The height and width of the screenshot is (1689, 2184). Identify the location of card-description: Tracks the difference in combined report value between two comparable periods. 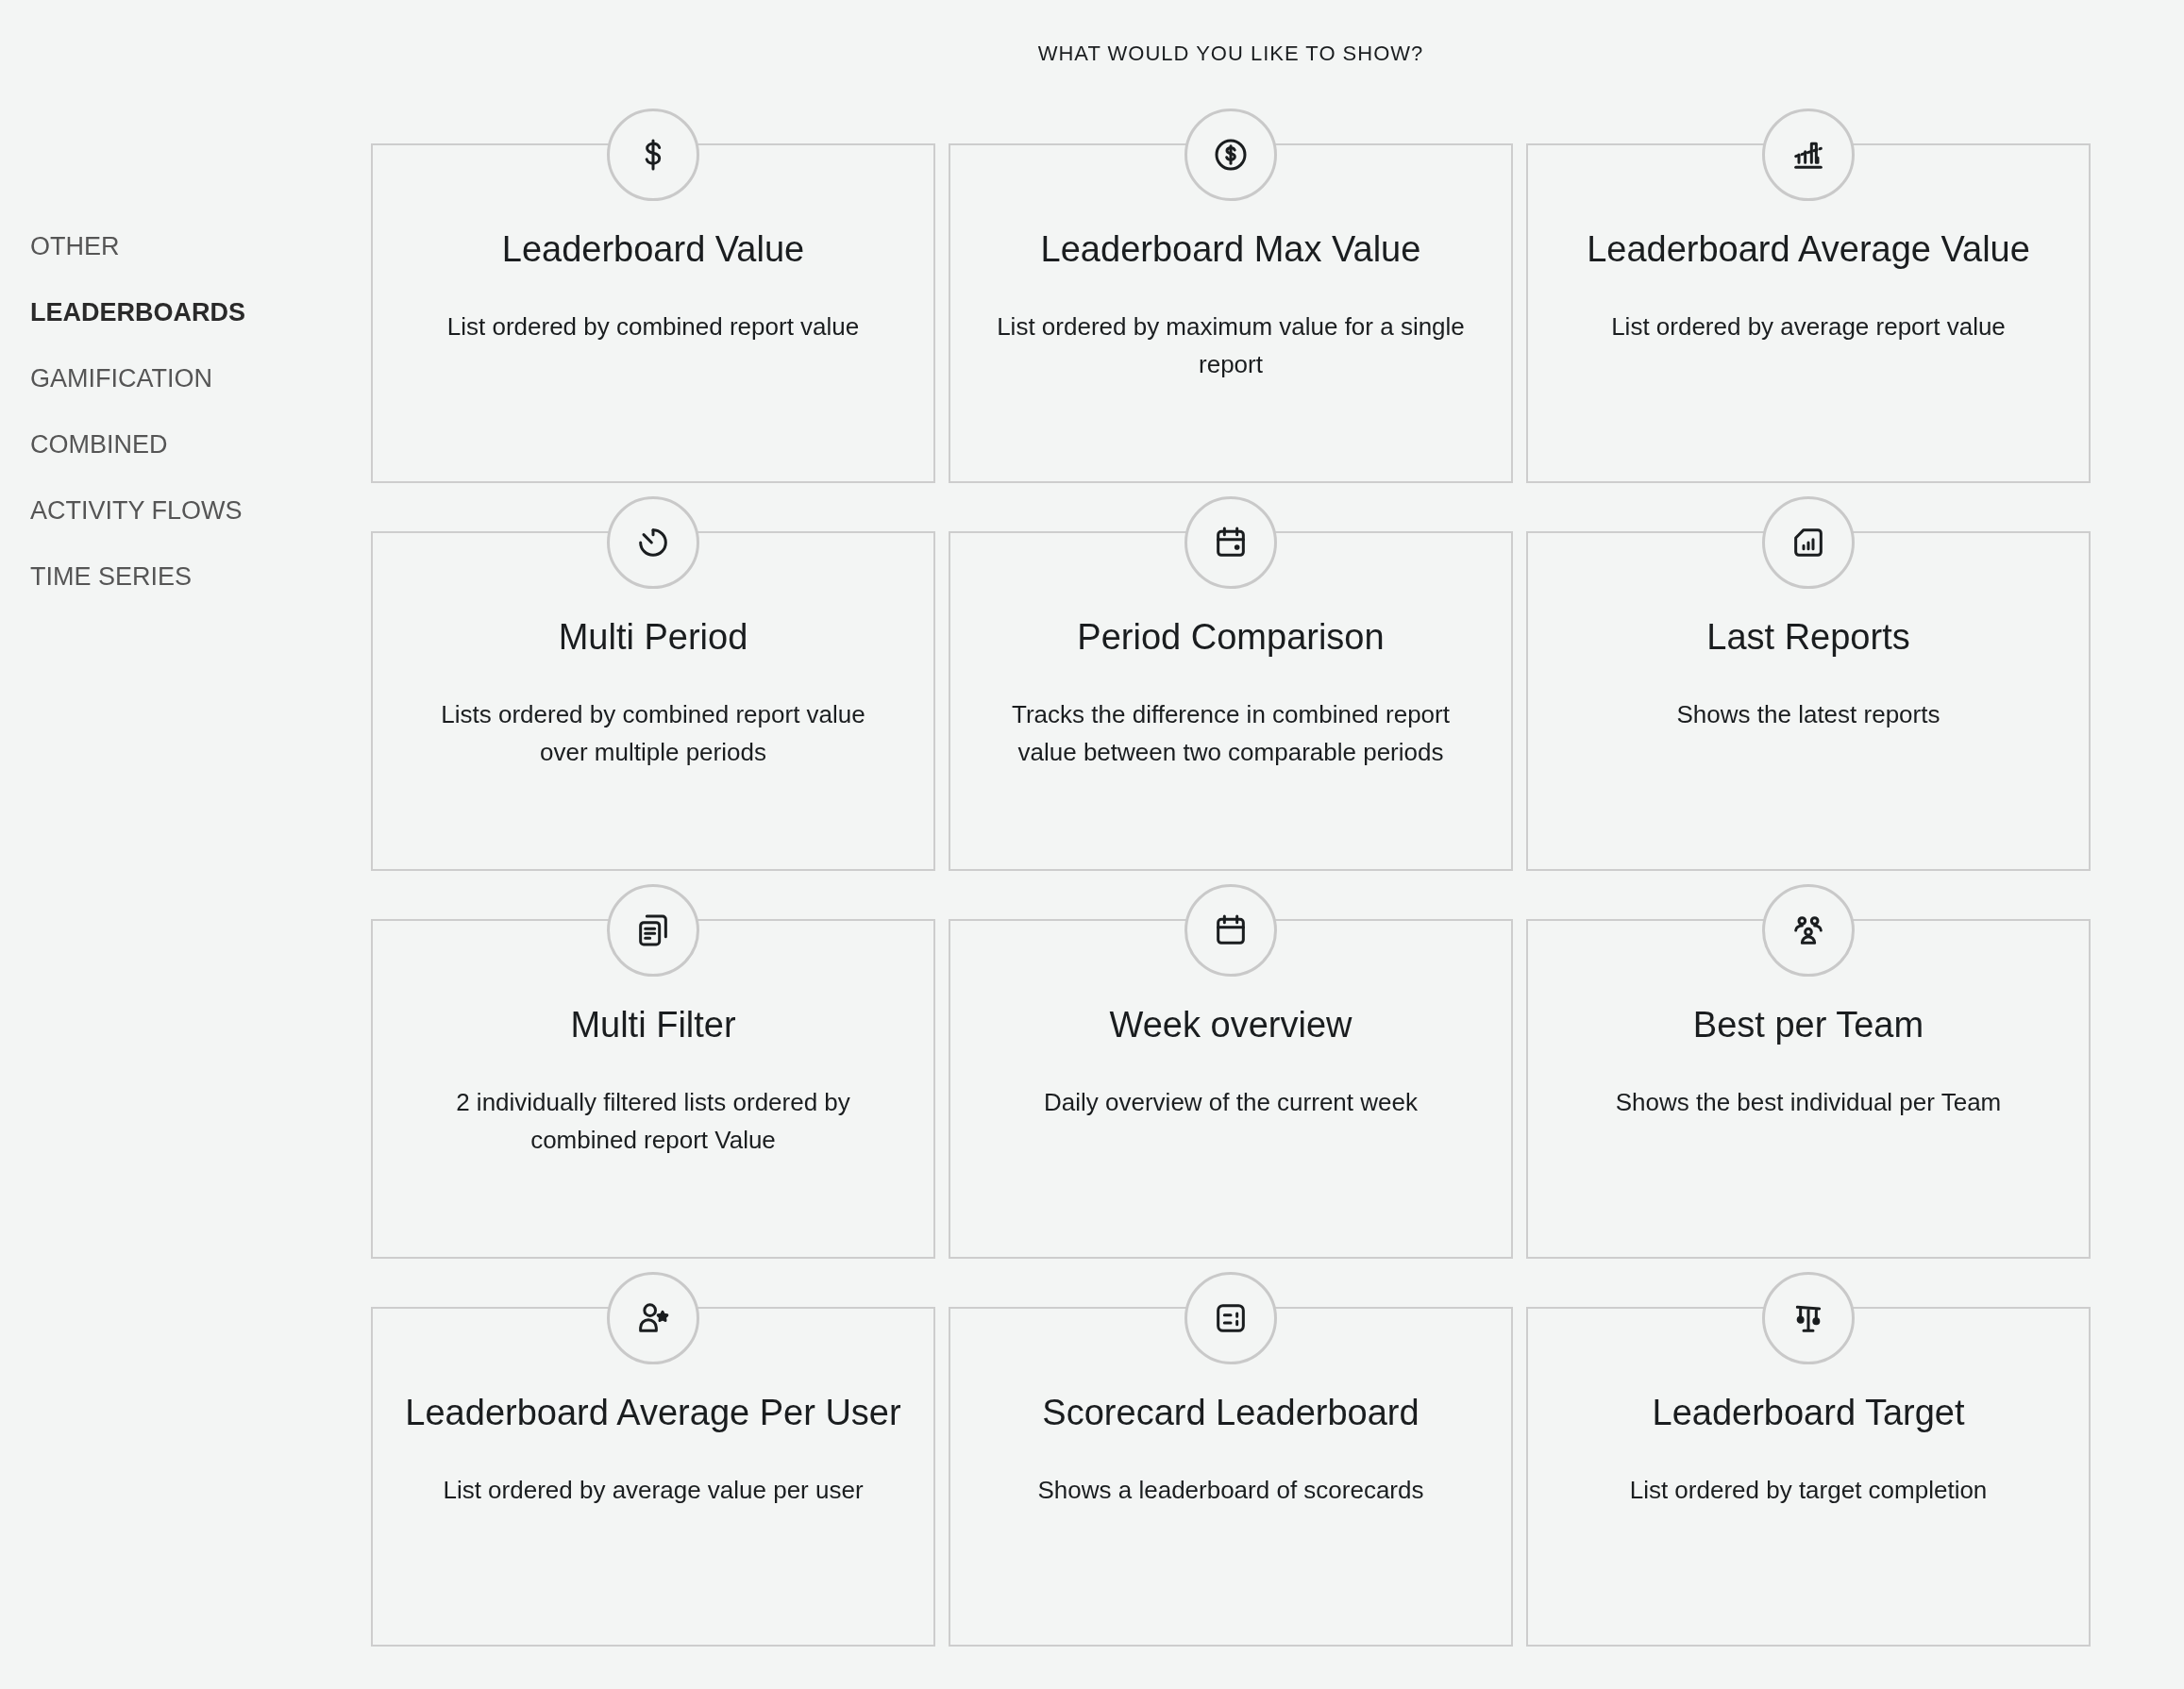
(1231, 734).